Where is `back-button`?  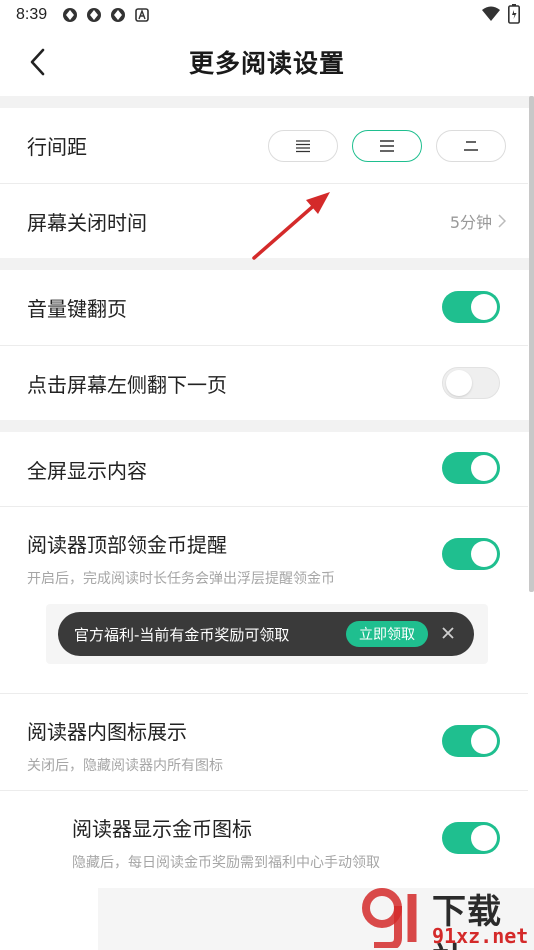
back-button is located at coordinates (38, 62).